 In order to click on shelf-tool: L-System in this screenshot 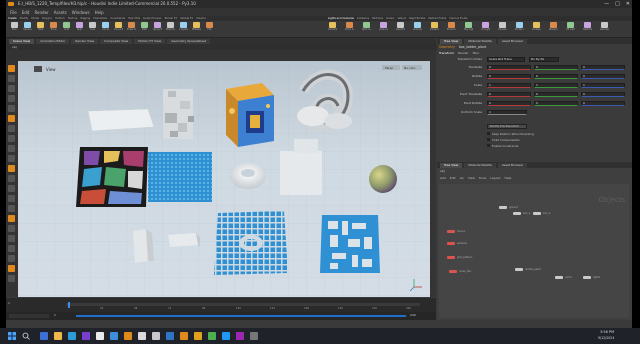, I will do `click(183, 28)`.